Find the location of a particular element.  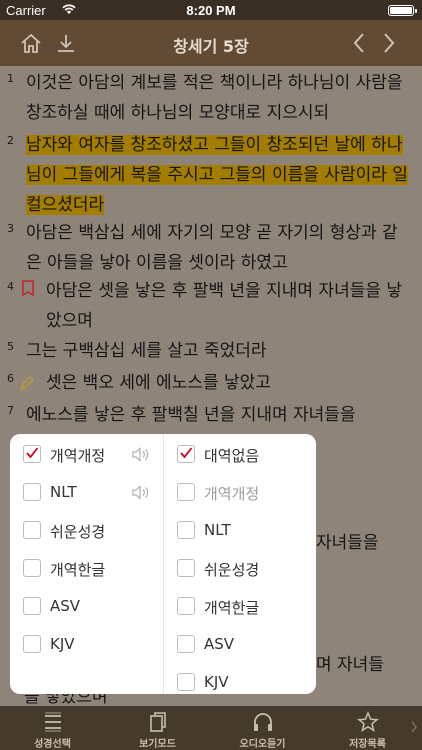

verse-number: 3 is located at coordinates (10, 228).